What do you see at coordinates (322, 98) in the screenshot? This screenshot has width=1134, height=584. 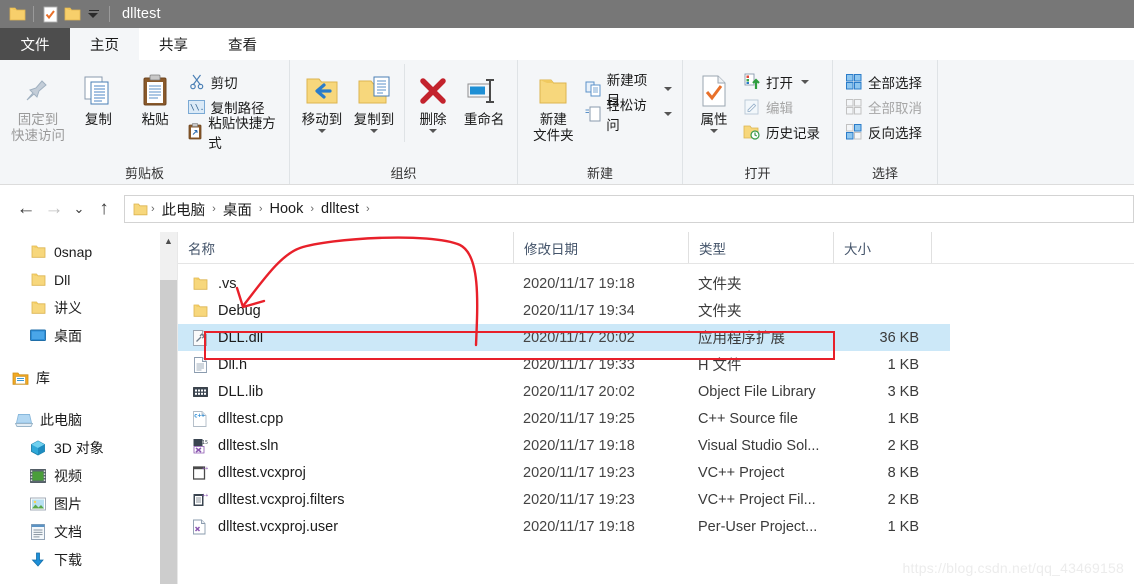 I see `move-to-button: 移动到` at bounding box center [322, 98].